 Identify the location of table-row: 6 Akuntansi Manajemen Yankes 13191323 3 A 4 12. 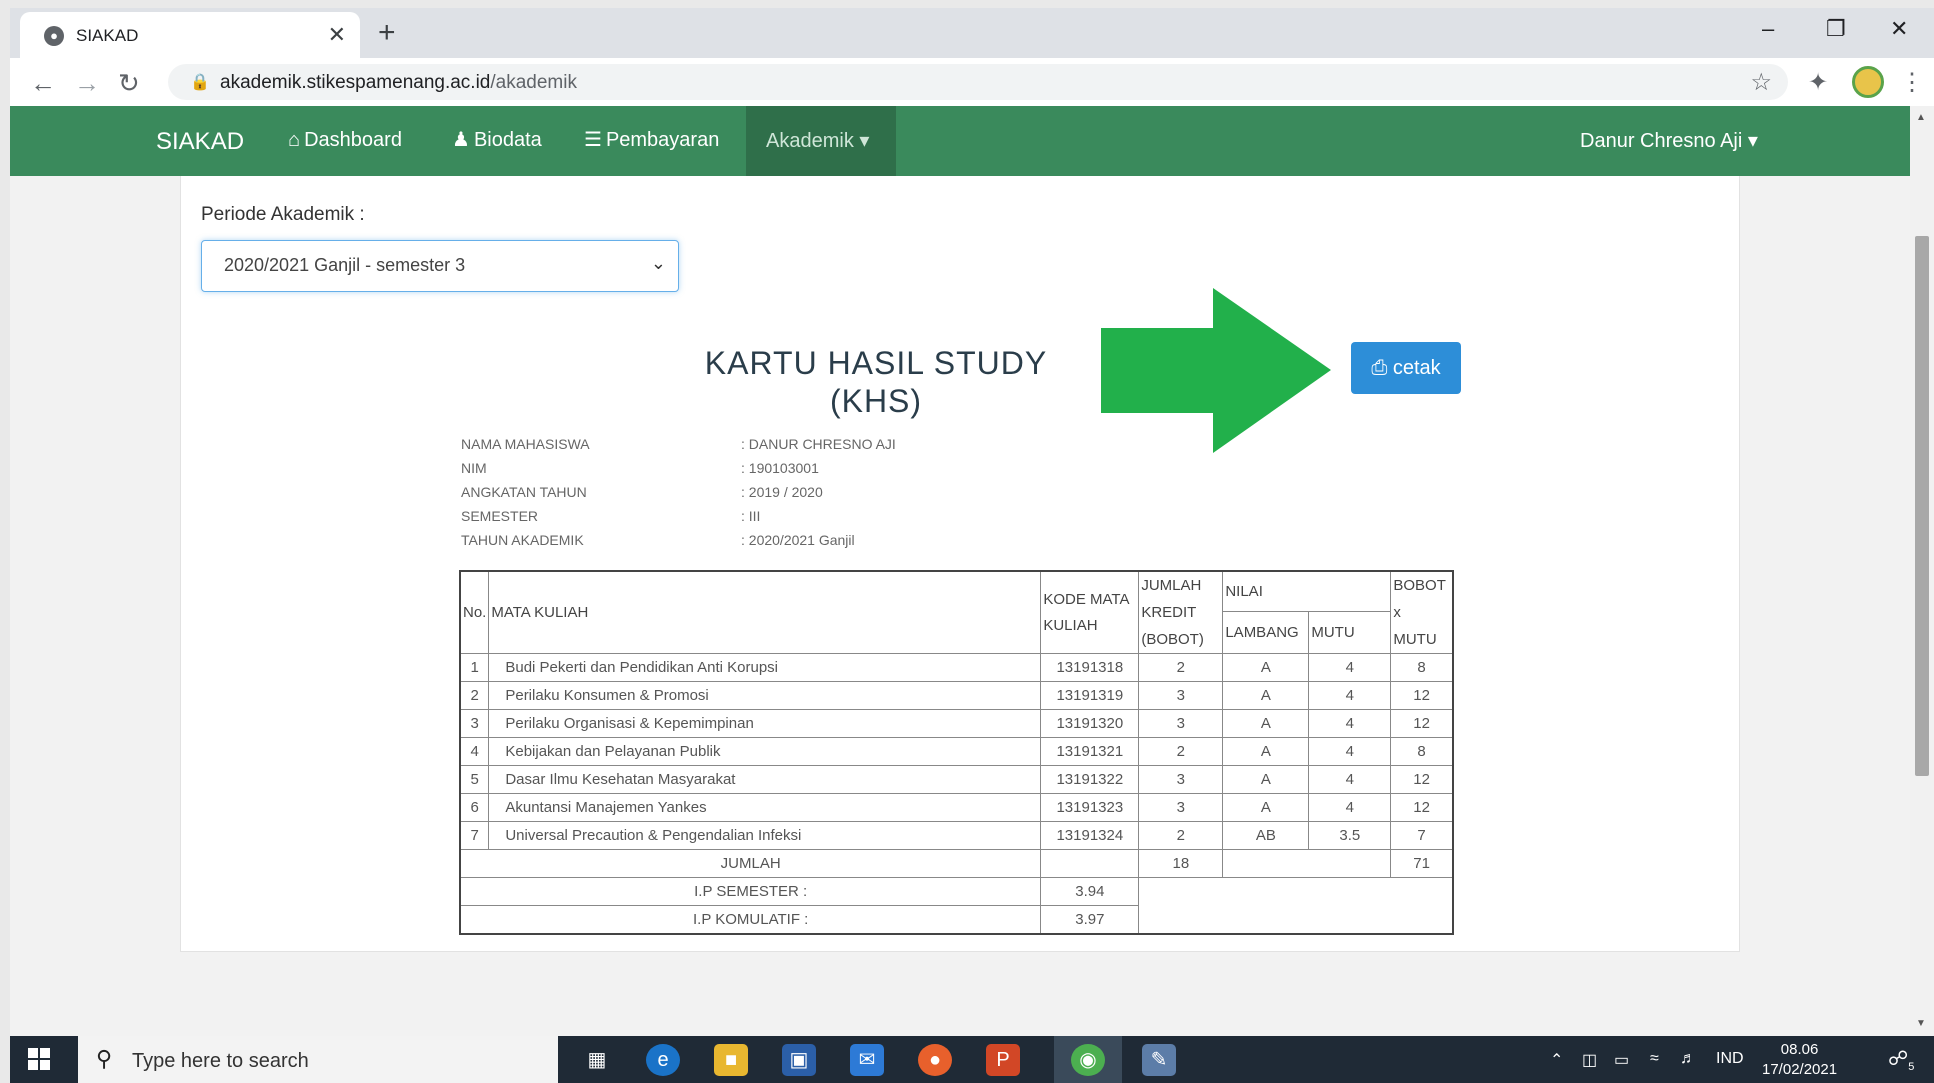
(956, 807).